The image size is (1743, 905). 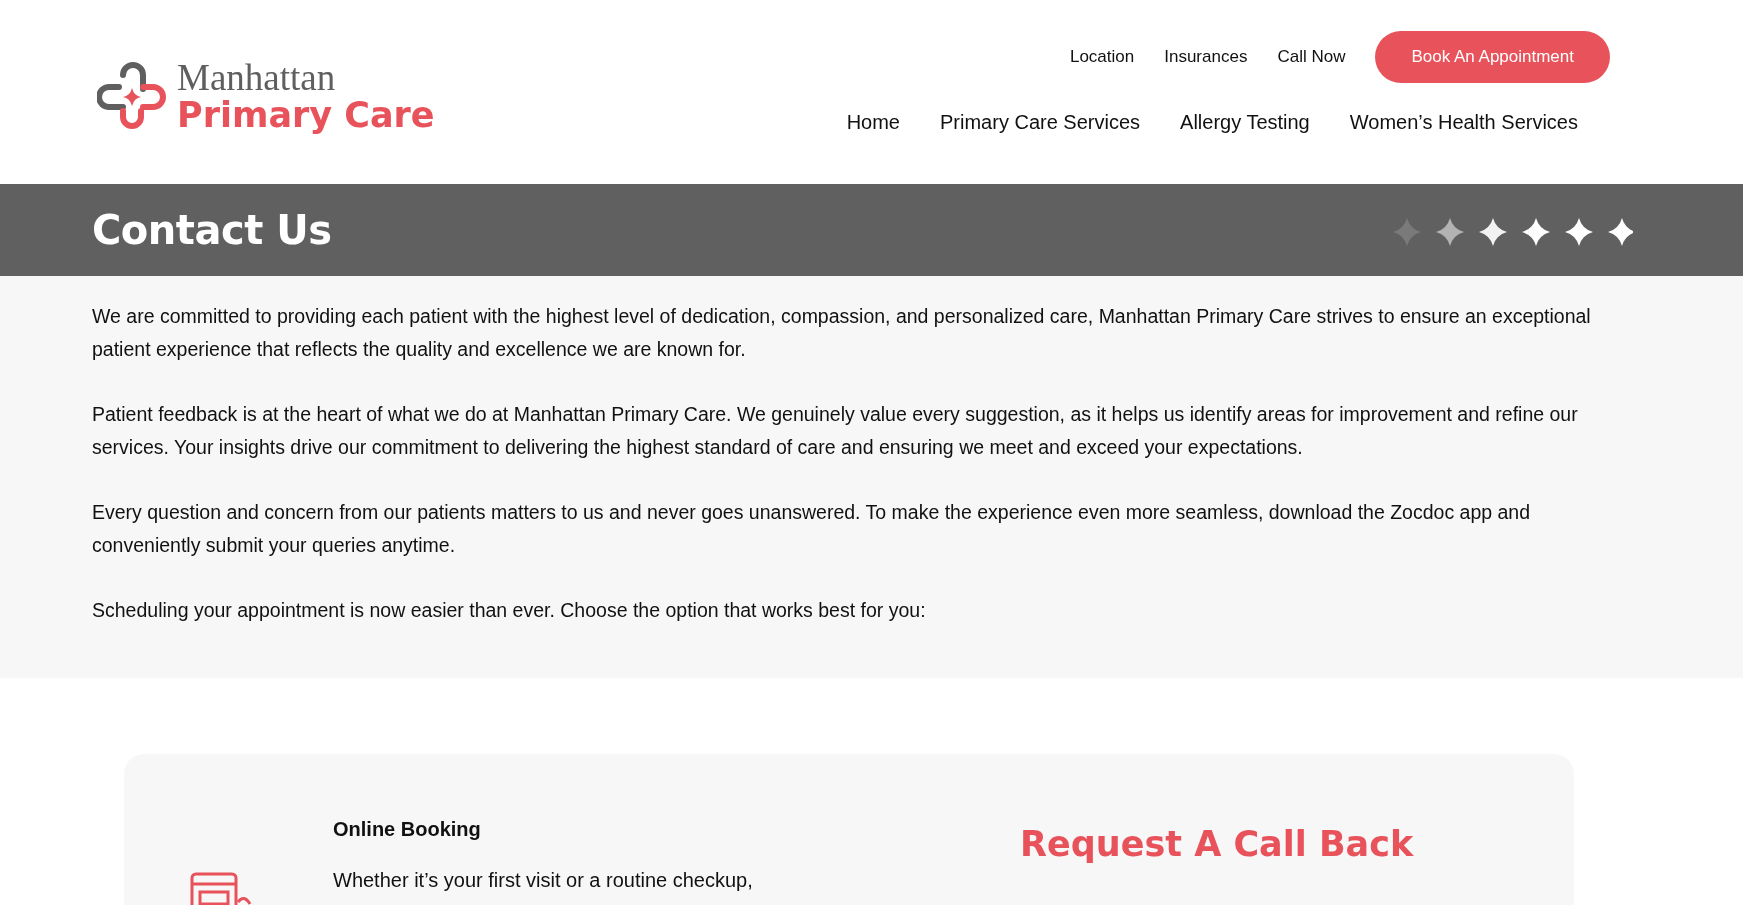 I want to click on logo-subtitle: Primary Care, so click(x=306, y=115).